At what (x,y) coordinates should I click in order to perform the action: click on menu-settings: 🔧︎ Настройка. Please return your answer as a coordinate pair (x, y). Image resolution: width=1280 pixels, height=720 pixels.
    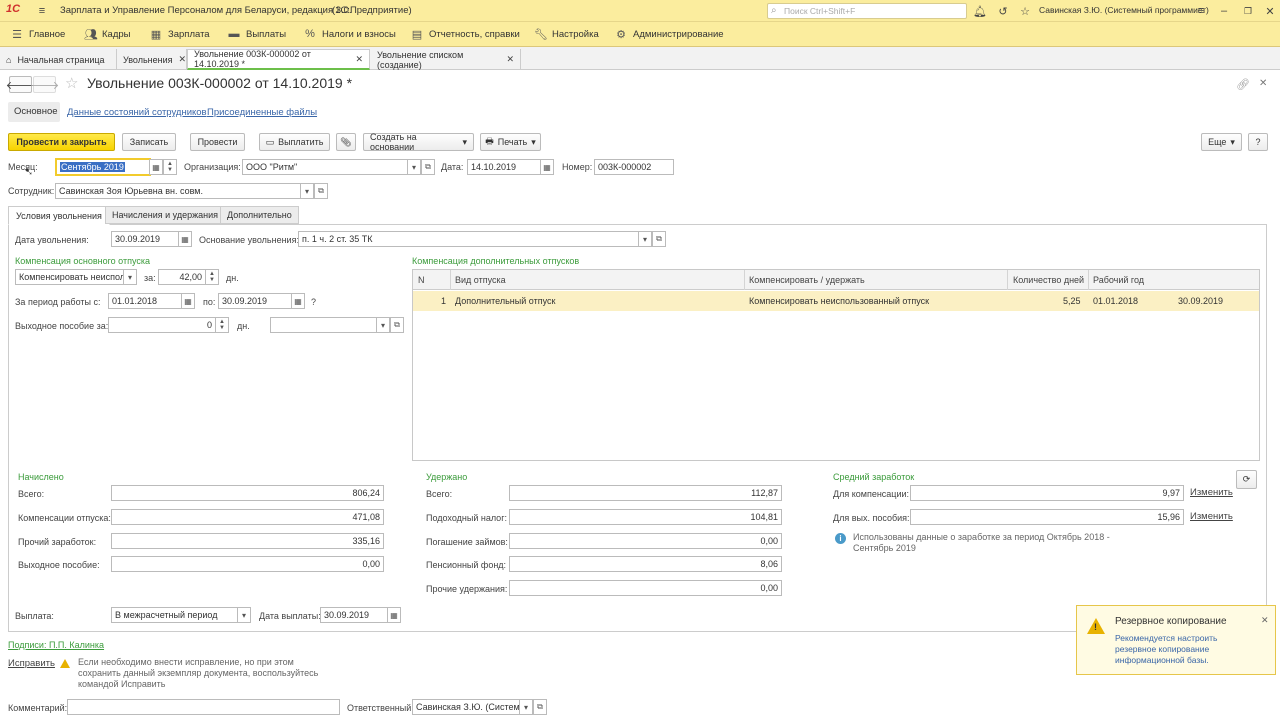
    Looking at the image, I should click on (566, 34).